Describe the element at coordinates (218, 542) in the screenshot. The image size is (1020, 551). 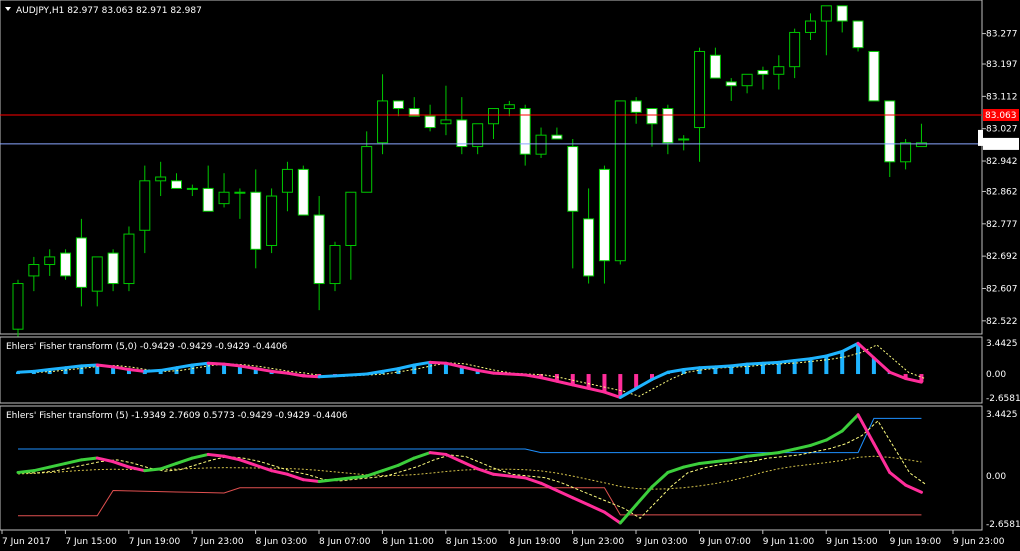
I see `time-tick-label: 7 Jun 23:00` at that location.